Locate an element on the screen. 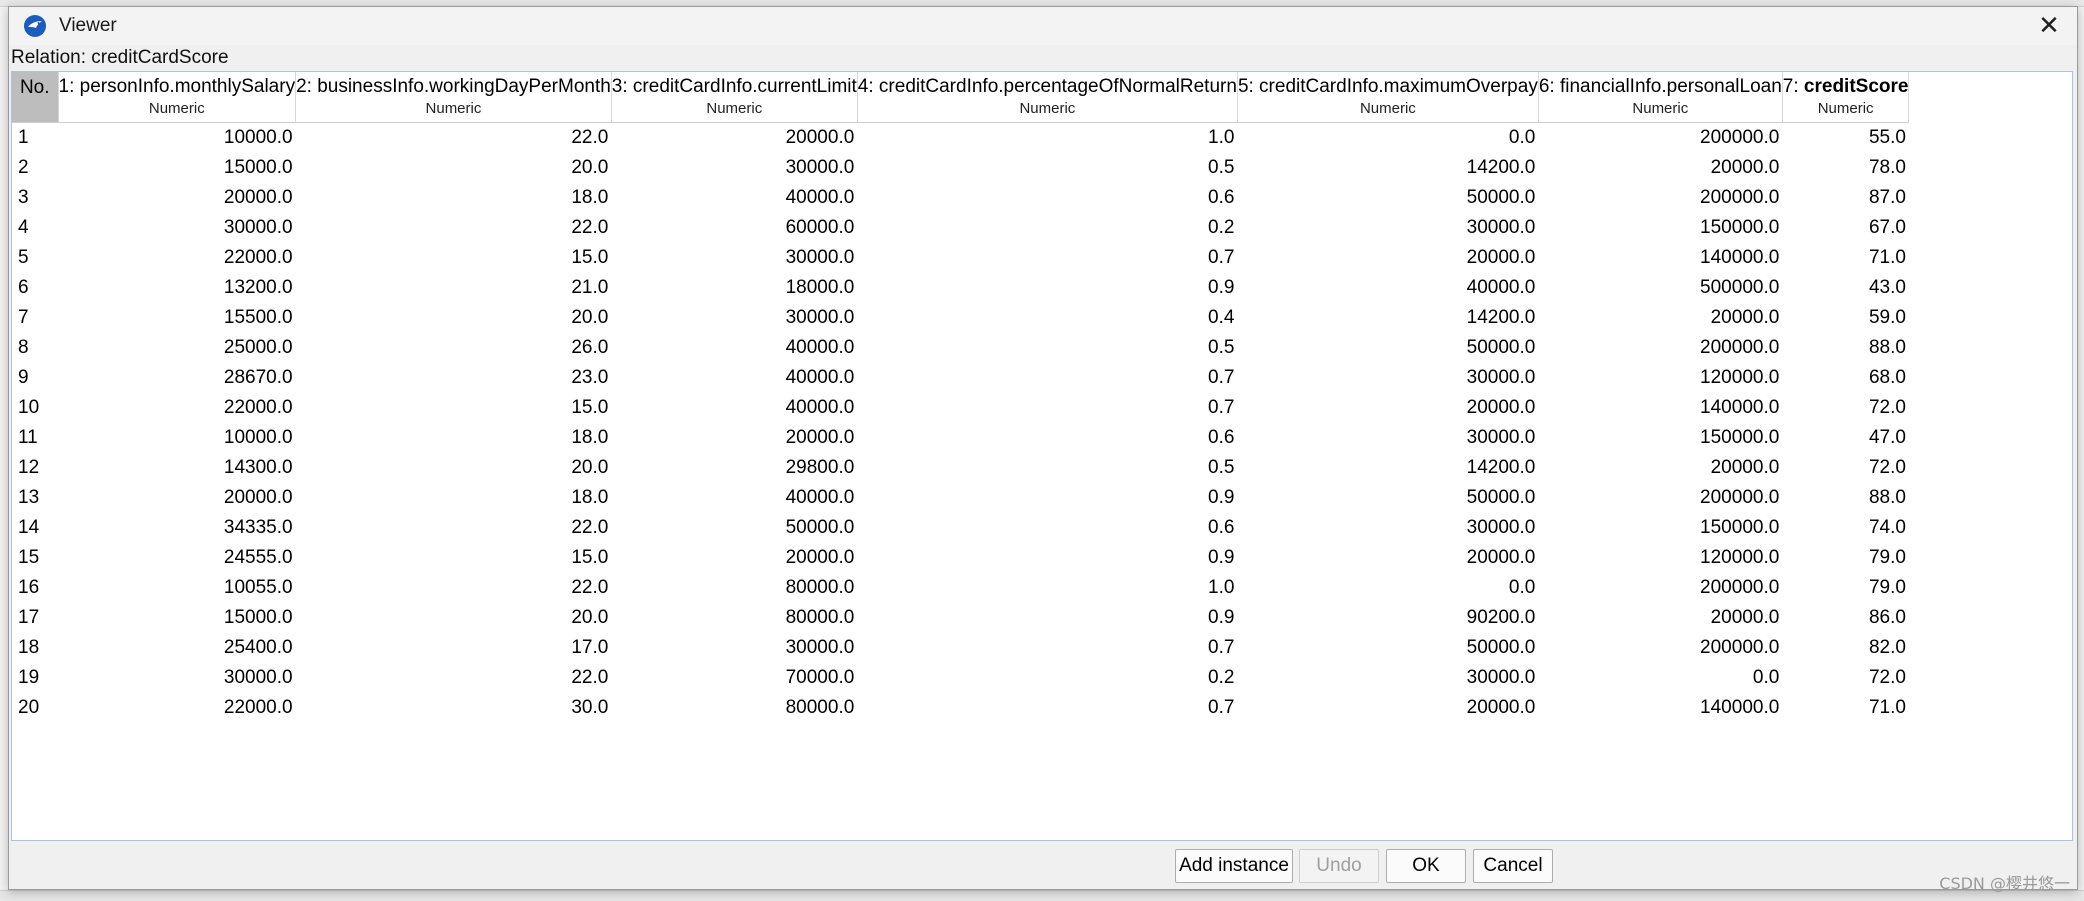 The image size is (2084, 901). table-cell: 43.0 is located at coordinates (1845, 288).